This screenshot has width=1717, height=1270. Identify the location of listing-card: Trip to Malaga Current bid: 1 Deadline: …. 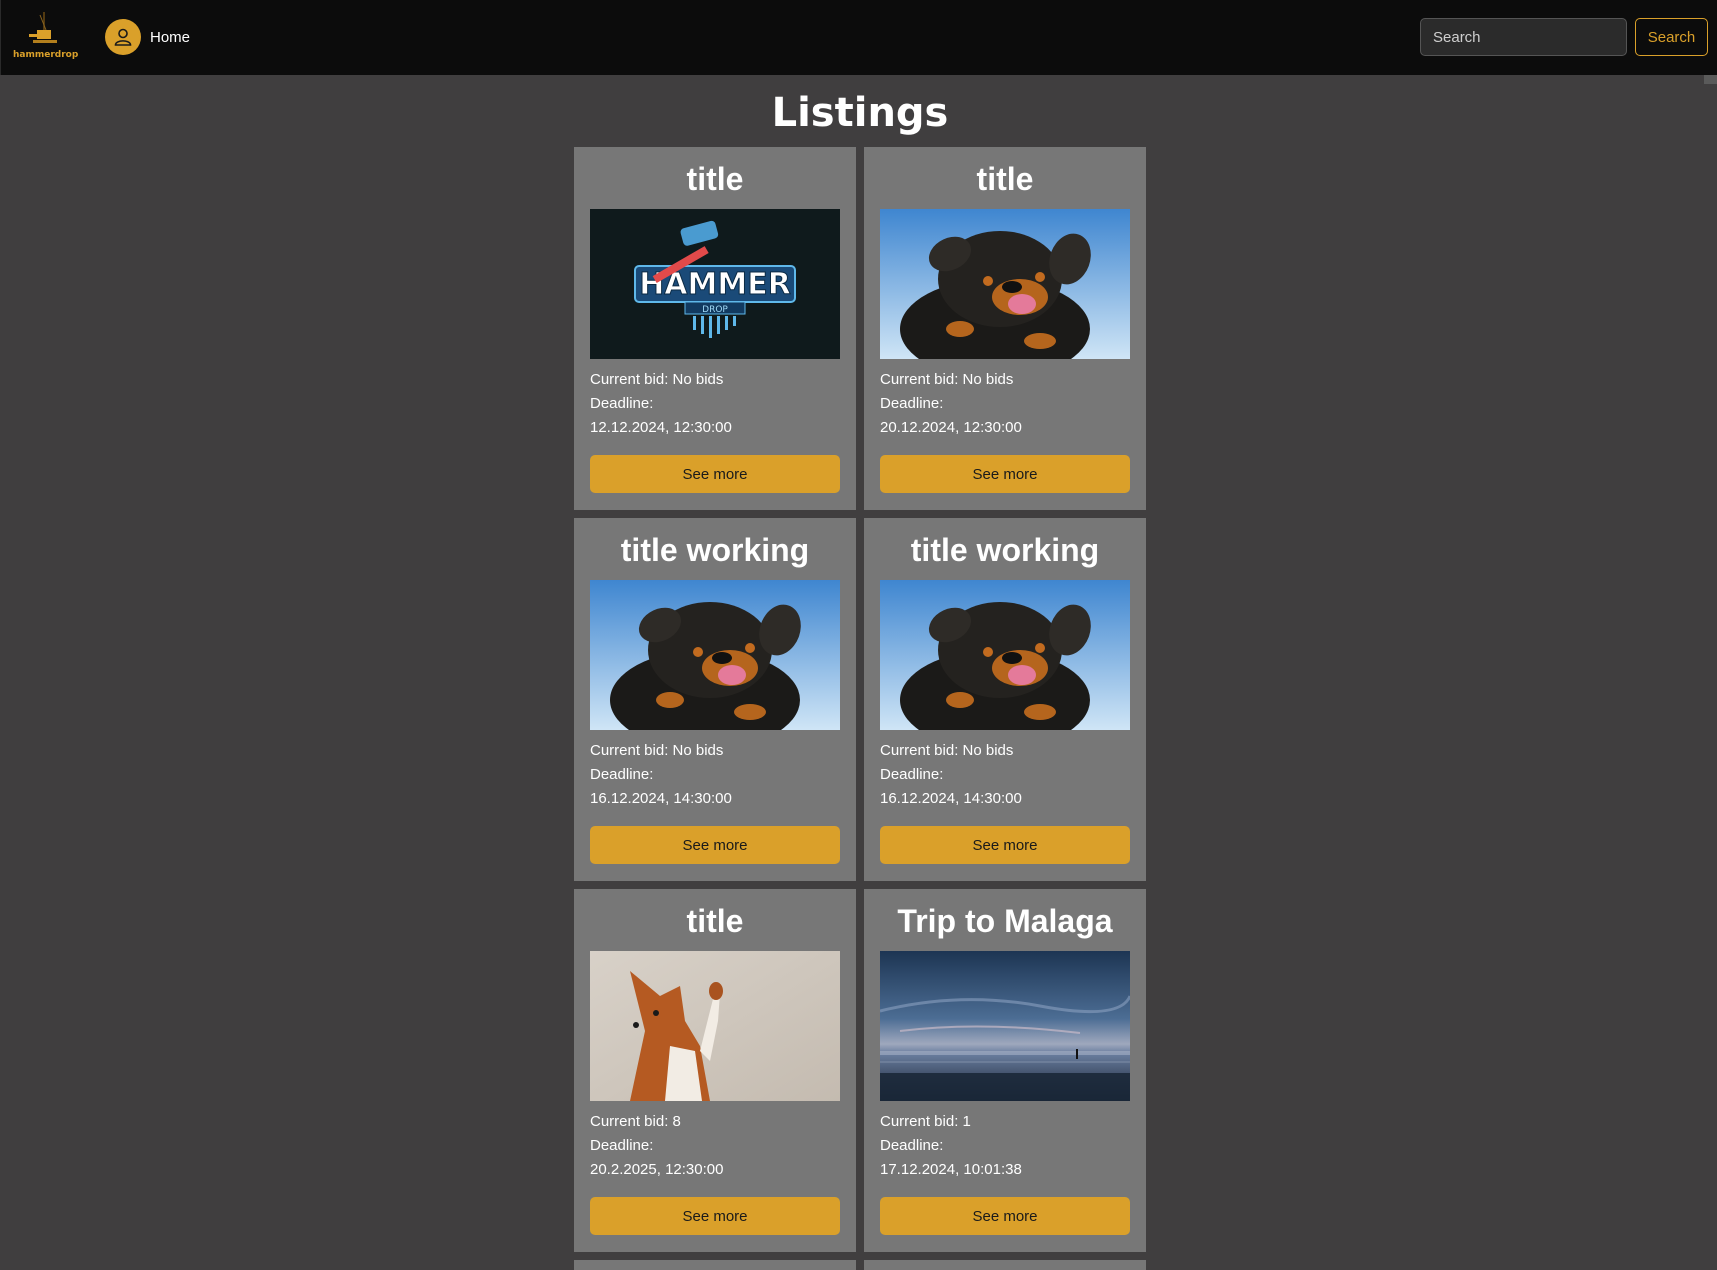
(1005, 1070).